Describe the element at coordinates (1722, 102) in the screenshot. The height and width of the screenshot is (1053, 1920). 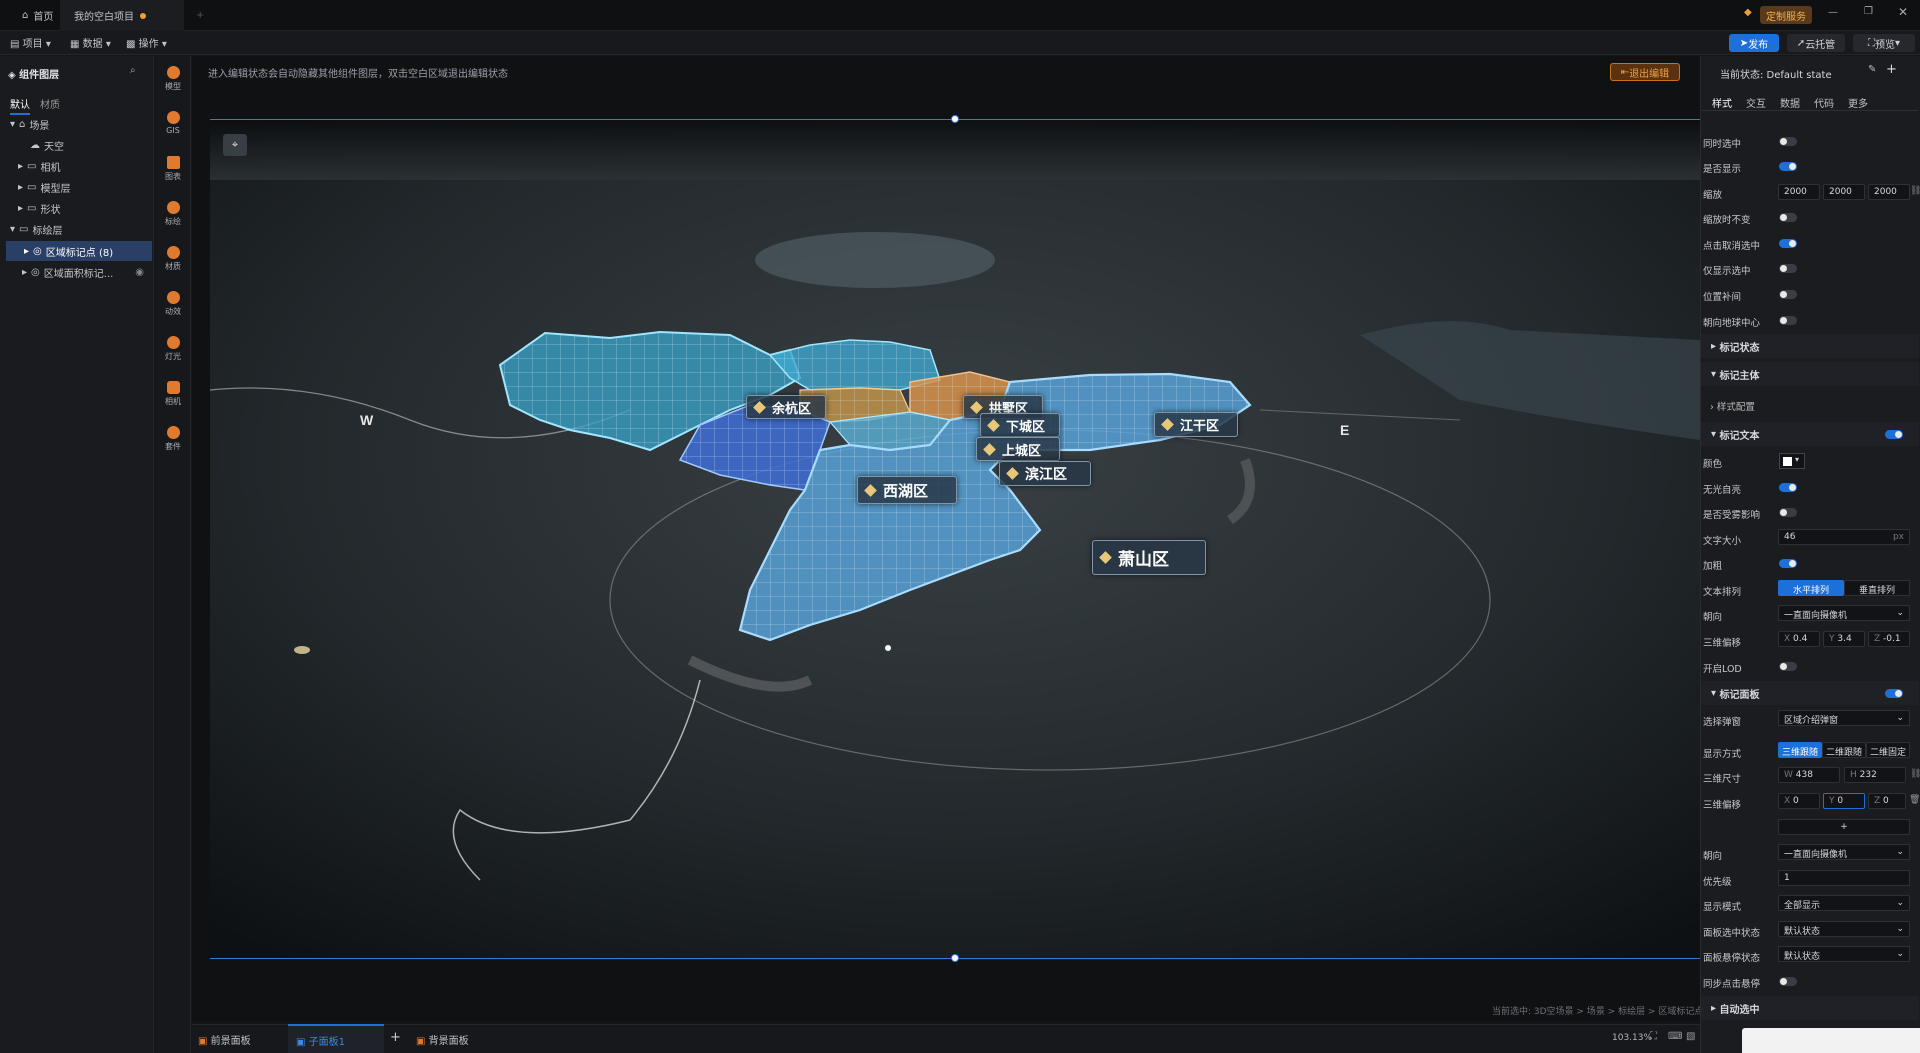
I see `tab-style: 样式` at that location.